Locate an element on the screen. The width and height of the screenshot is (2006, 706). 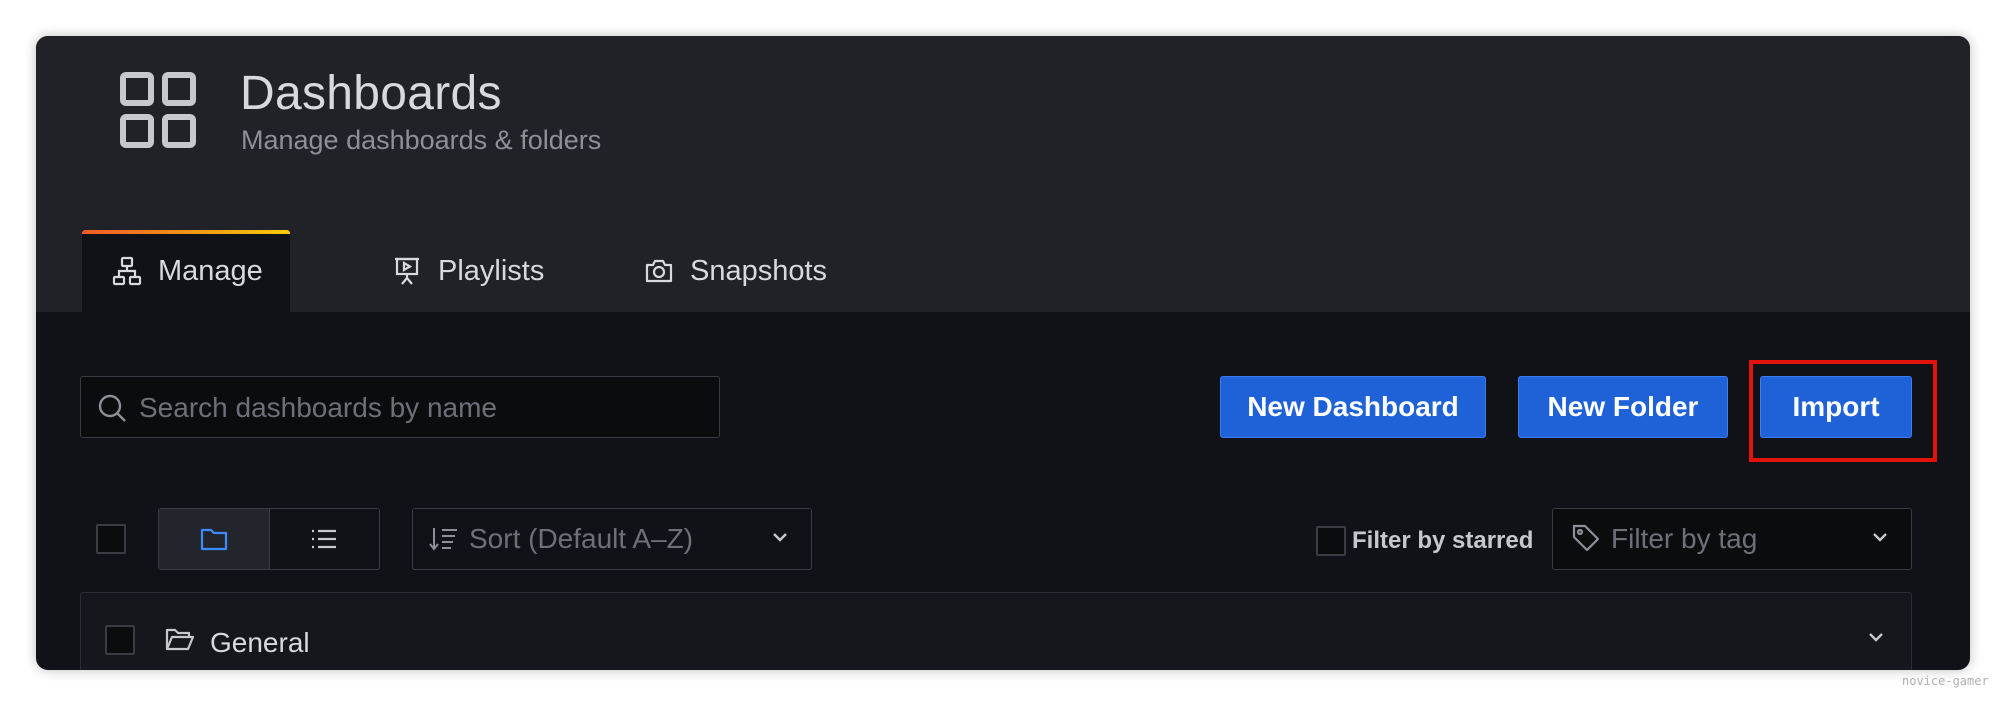
tab-snapshots-label: Snapshots is located at coordinates (759, 270).